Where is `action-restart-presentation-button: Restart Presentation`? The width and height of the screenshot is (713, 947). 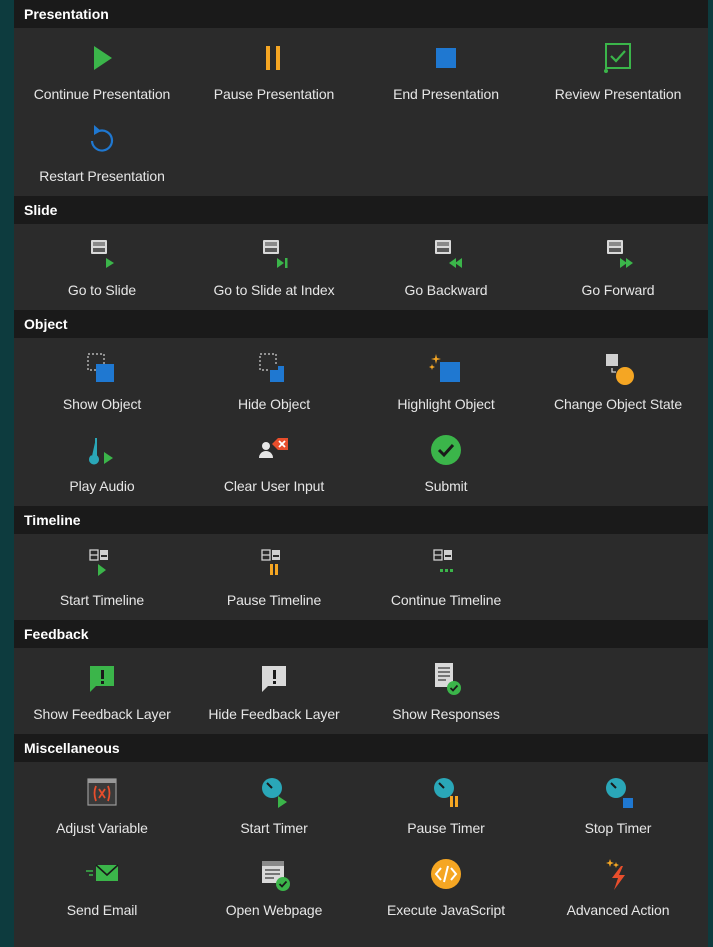
action-restart-presentation-button: Restart Presentation is located at coordinates (102, 155).